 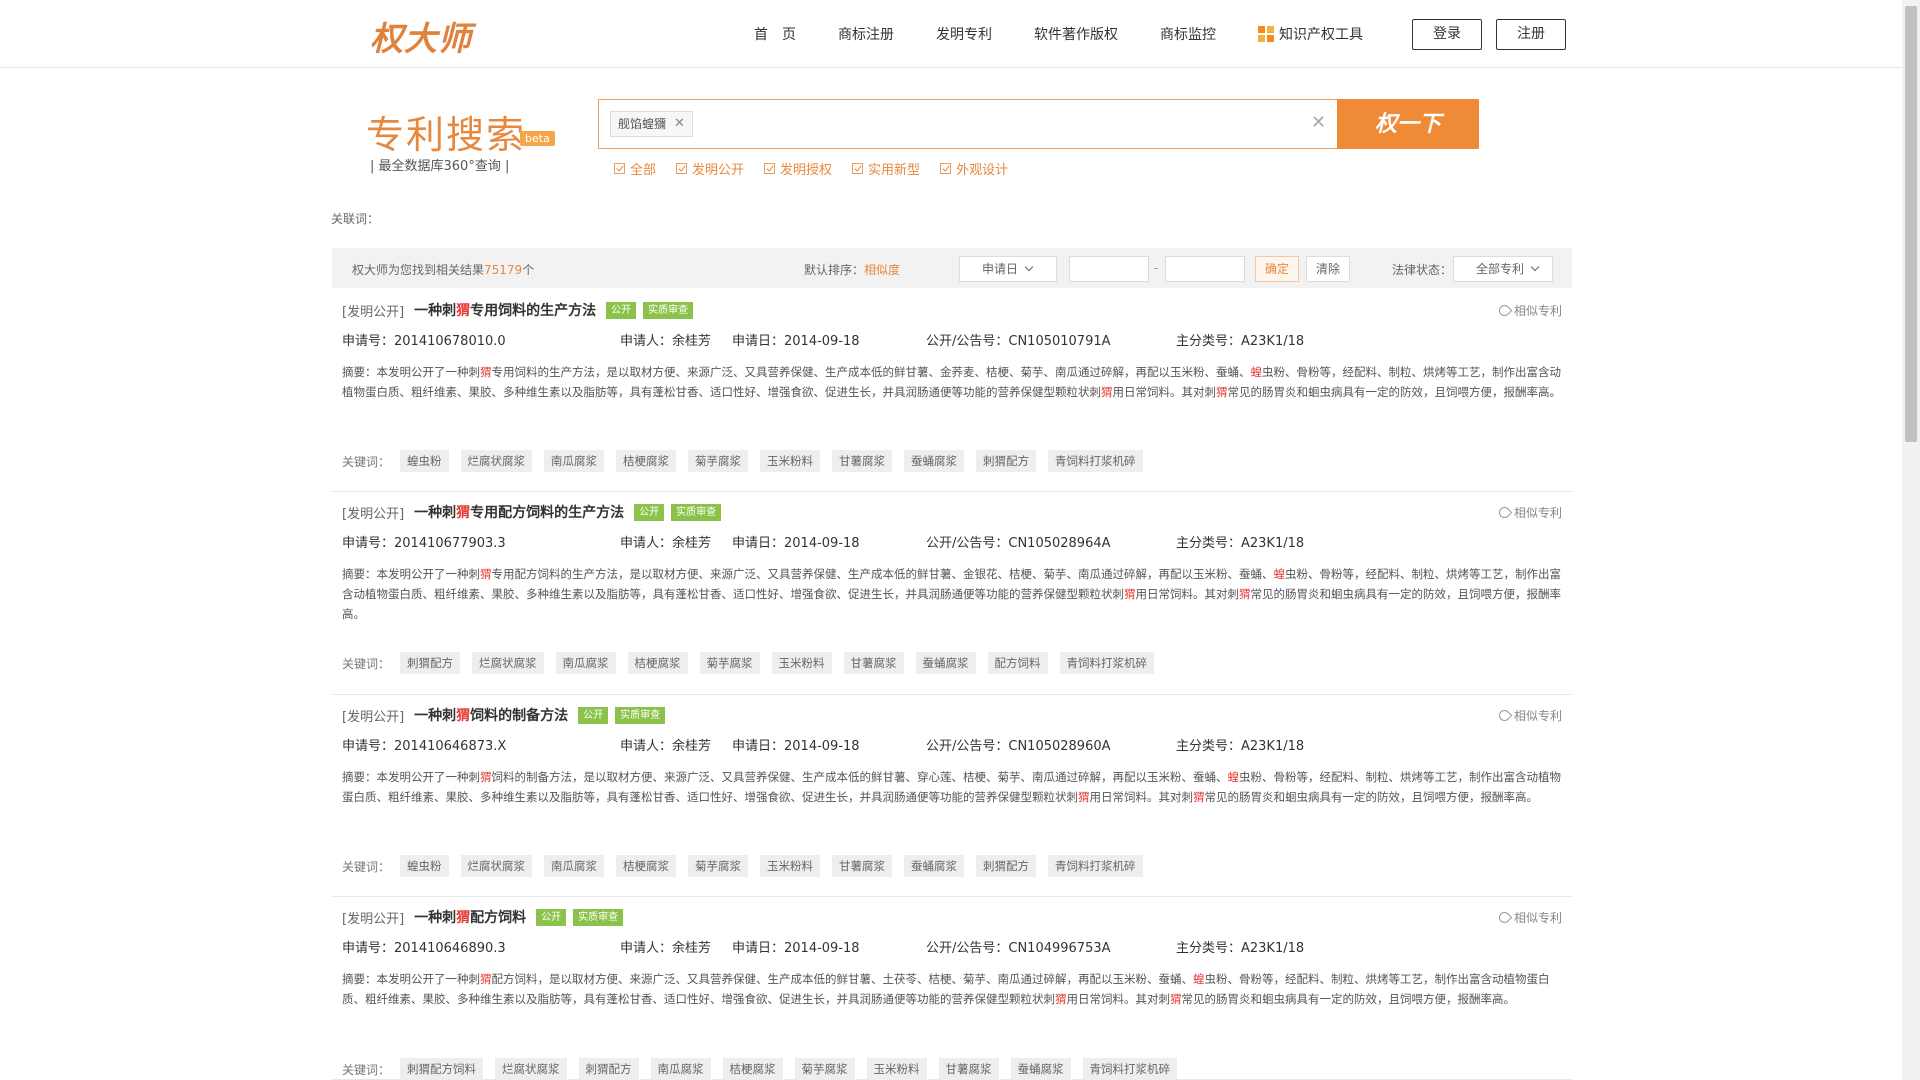 I want to click on patent-type-filters: 全部 发明公开 发明授权 实用新型 外观设计, so click(x=811, y=168).